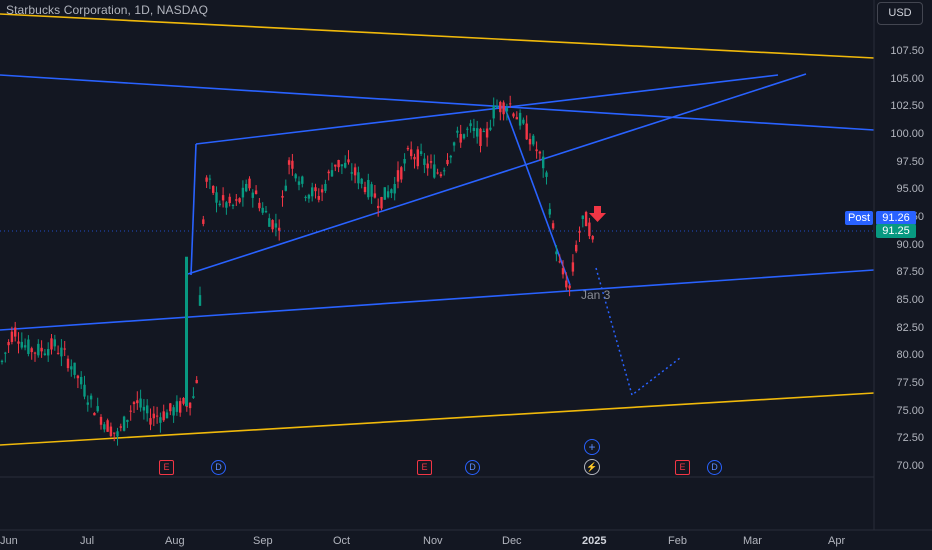 The width and height of the screenshot is (932, 550). What do you see at coordinates (592, 467) in the screenshot?
I see `flash-event-icon: ⚡` at bounding box center [592, 467].